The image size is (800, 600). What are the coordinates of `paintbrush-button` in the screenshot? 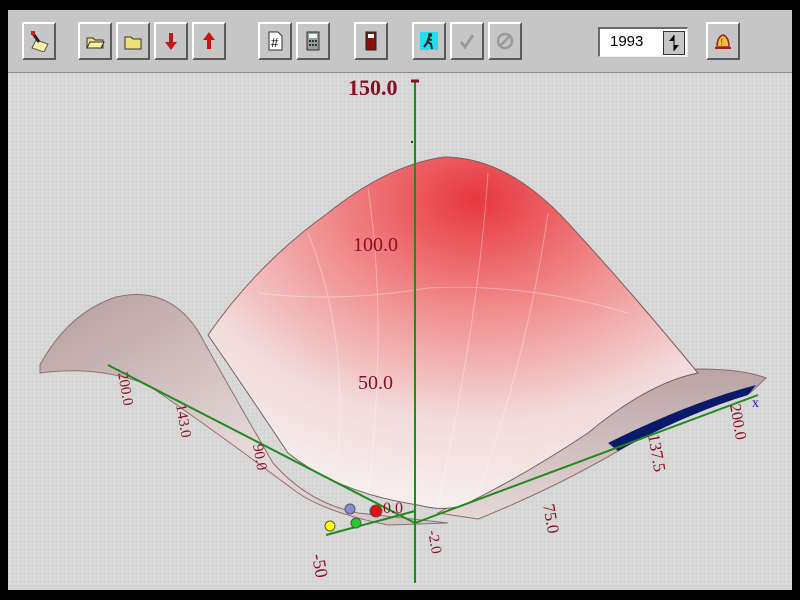 It's located at (39, 41).